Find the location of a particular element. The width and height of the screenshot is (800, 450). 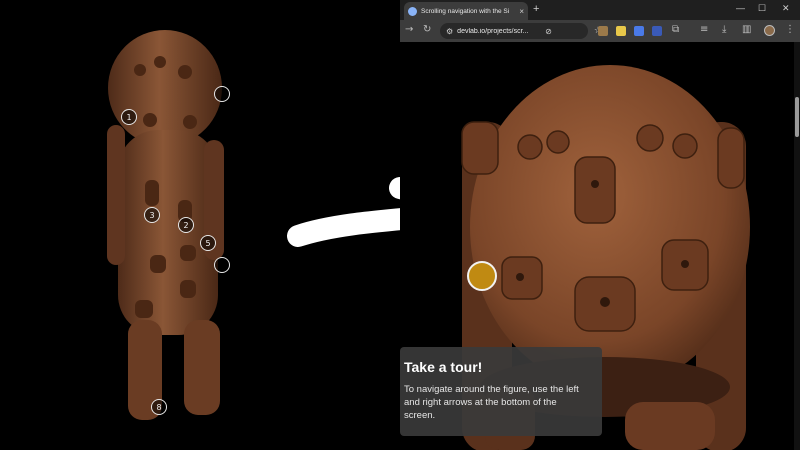

wooden-figure-render is located at coordinates (165, 225).